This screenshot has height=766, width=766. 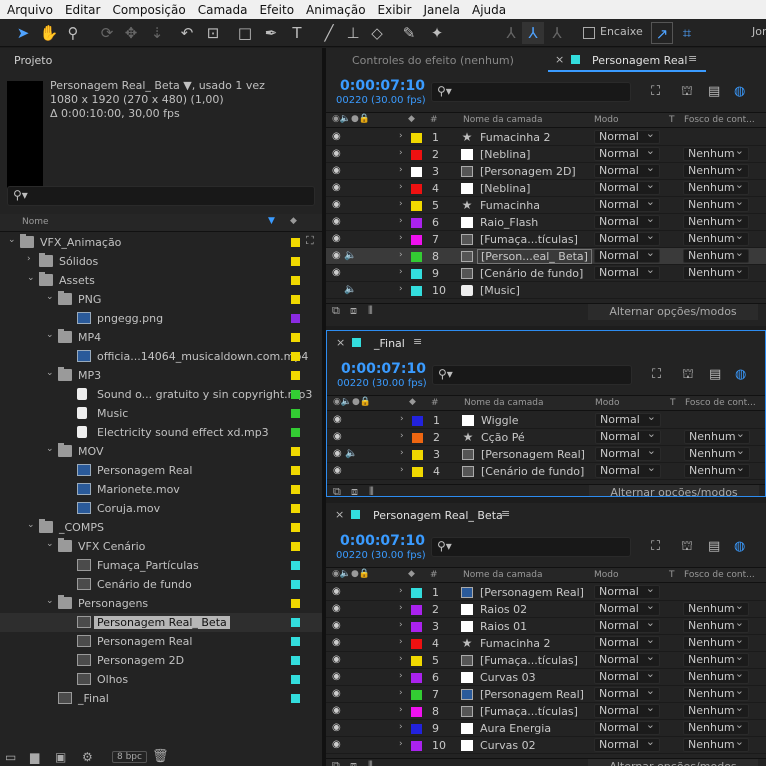 What do you see at coordinates (383, 369) in the screenshot?
I see `current-time-display: 0:00:07:10` at bounding box center [383, 369].